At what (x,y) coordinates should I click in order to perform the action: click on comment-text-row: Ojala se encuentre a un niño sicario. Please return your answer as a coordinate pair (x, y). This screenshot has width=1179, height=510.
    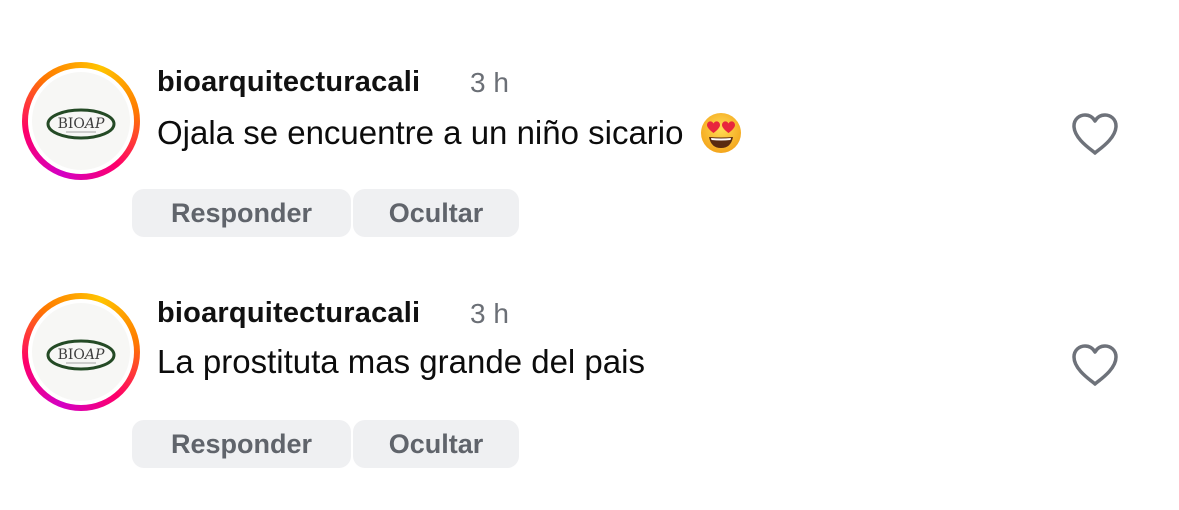
    Looking at the image, I should click on (449, 133).